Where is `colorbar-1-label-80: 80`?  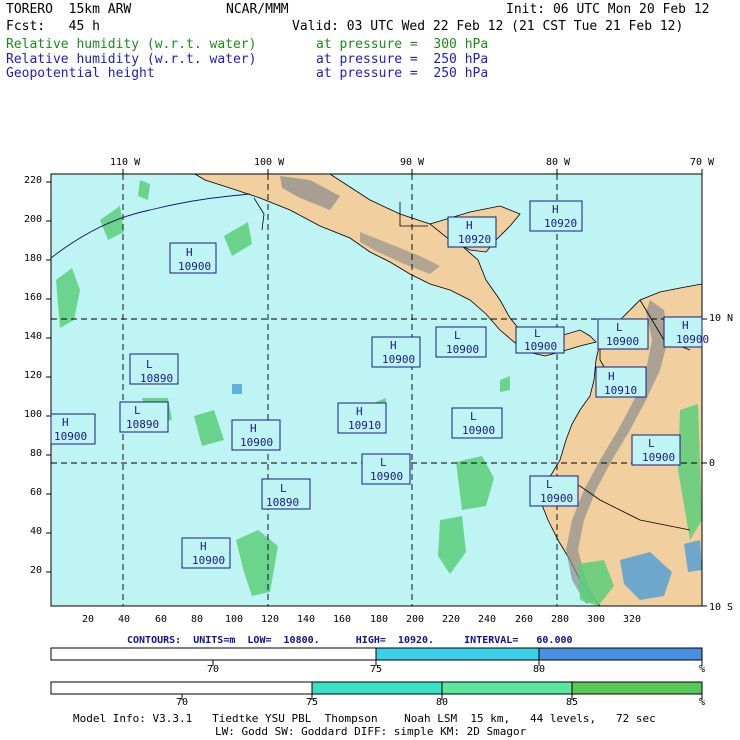 colorbar-1-label-80: 80 is located at coordinates (539, 669).